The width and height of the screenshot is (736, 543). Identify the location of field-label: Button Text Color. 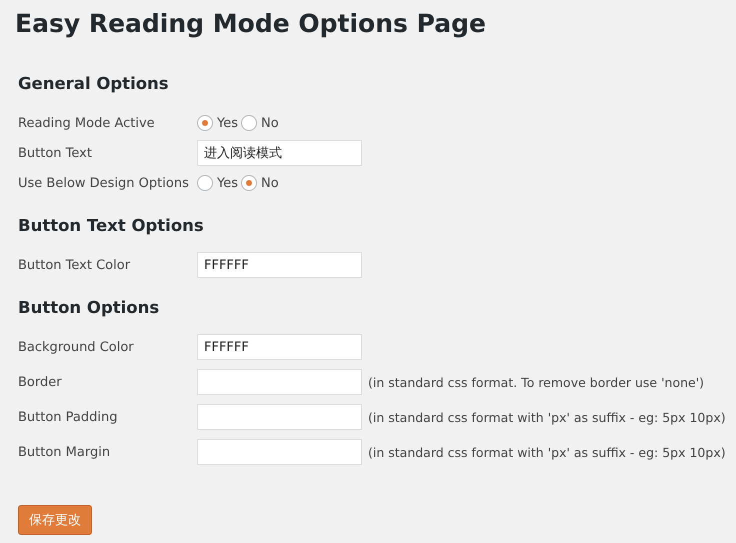
(75, 265).